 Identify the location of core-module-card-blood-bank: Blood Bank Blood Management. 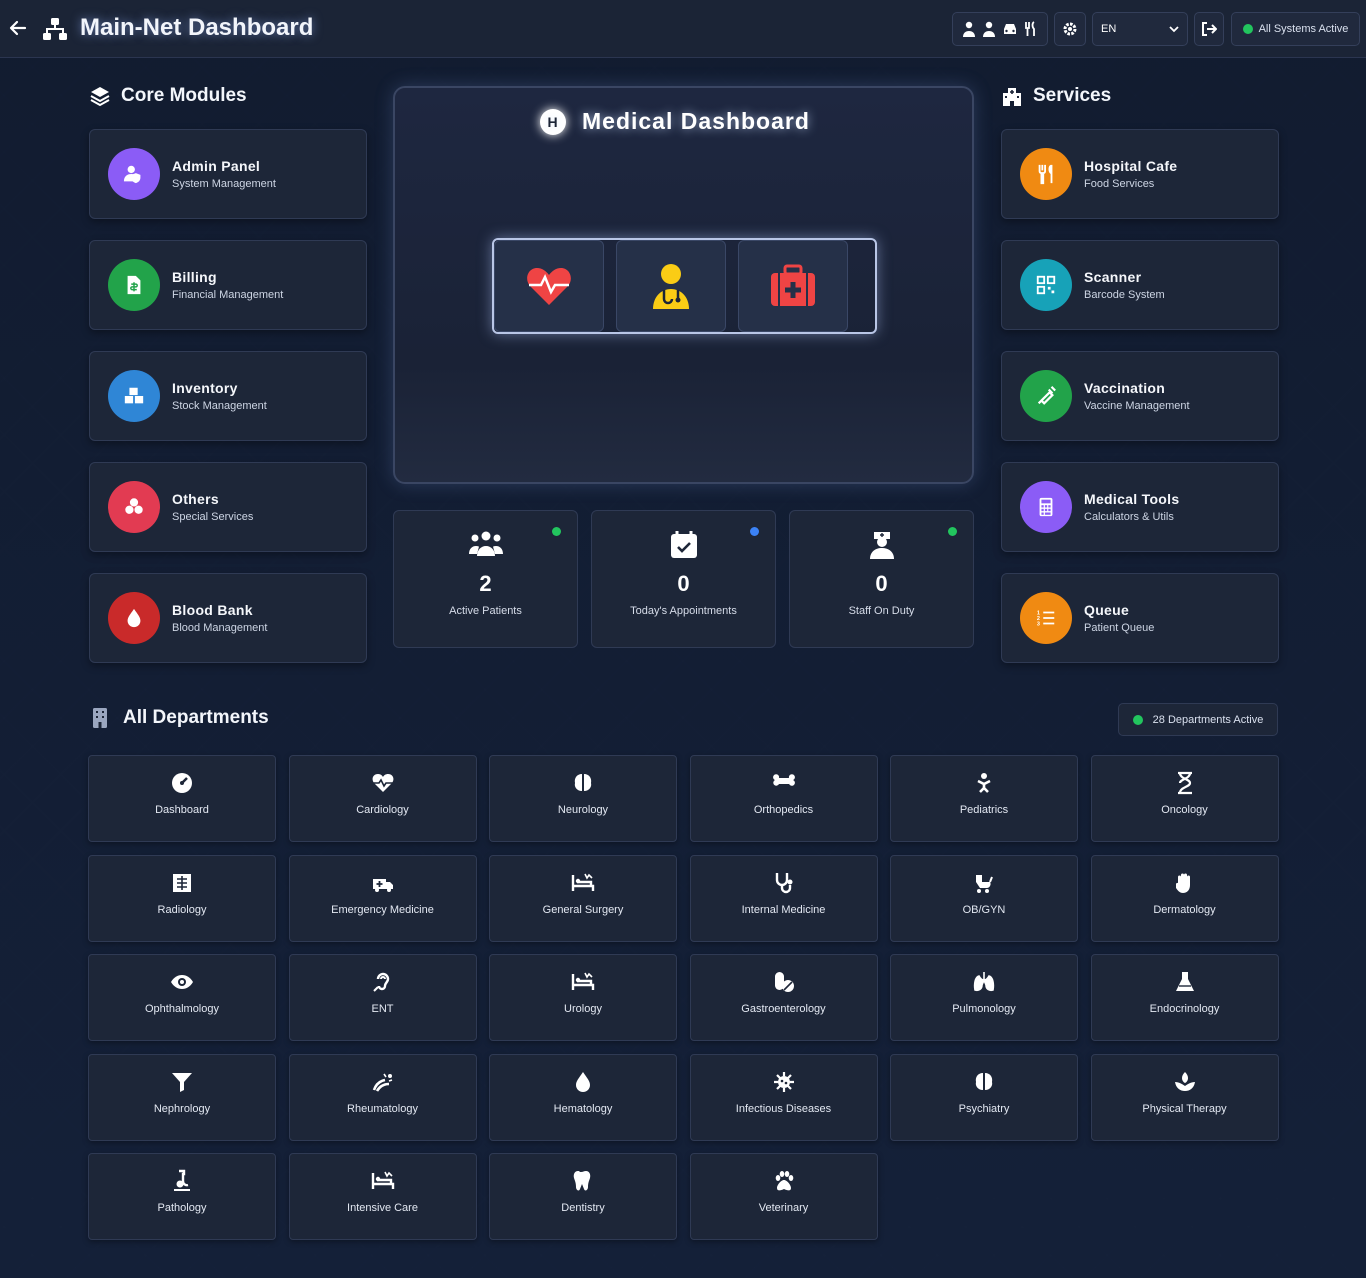
(228, 618).